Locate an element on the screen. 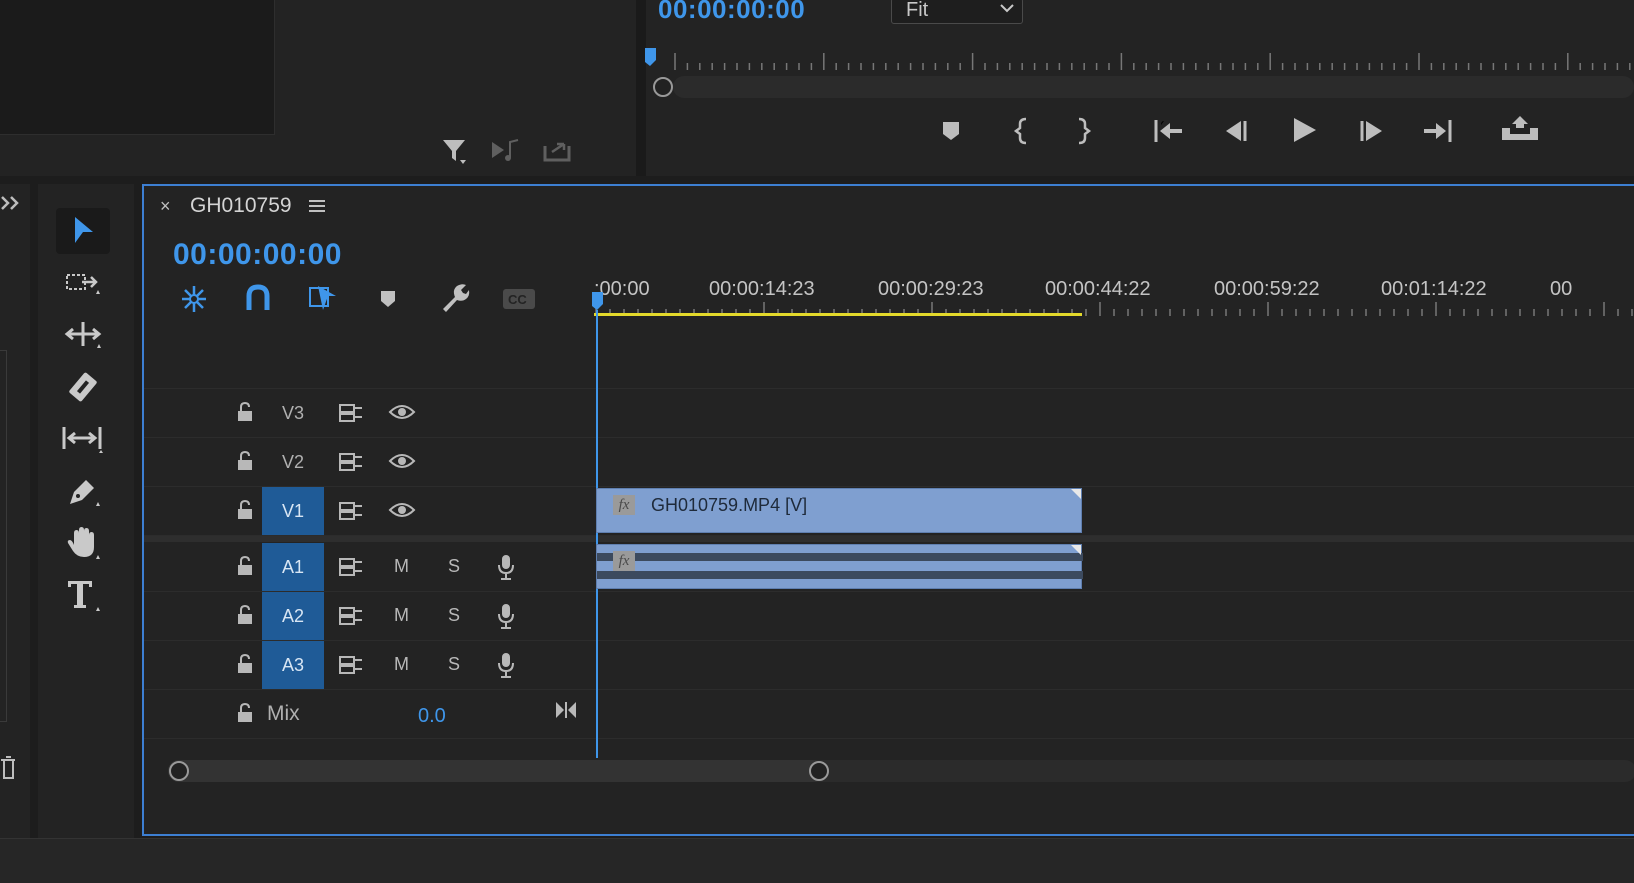 This screenshot has height=883, width=1634. timeline-playhead is located at coordinates (598, 302).